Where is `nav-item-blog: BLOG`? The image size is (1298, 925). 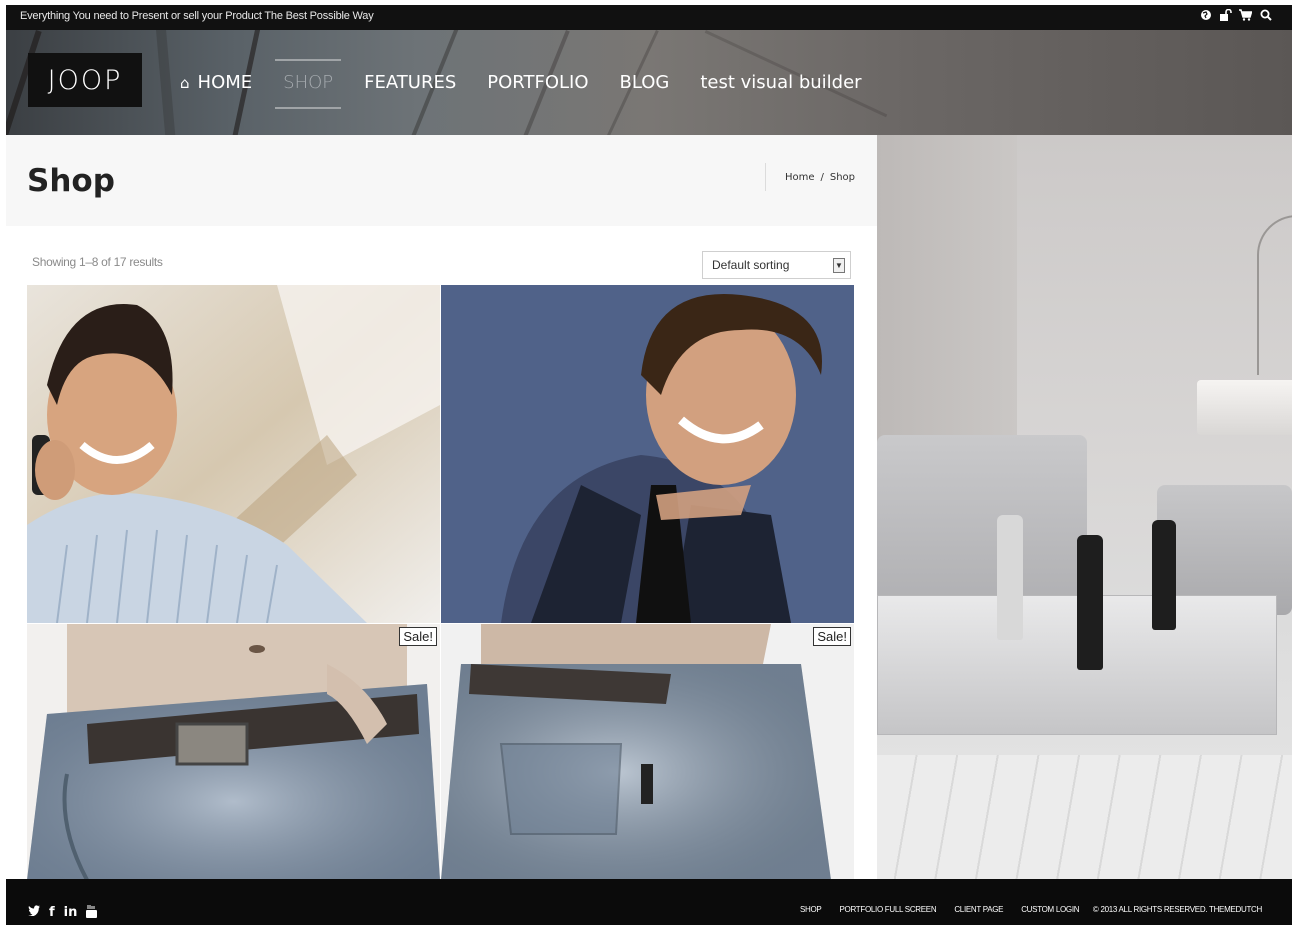
nav-item-blog: BLOG is located at coordinates (645, 82).